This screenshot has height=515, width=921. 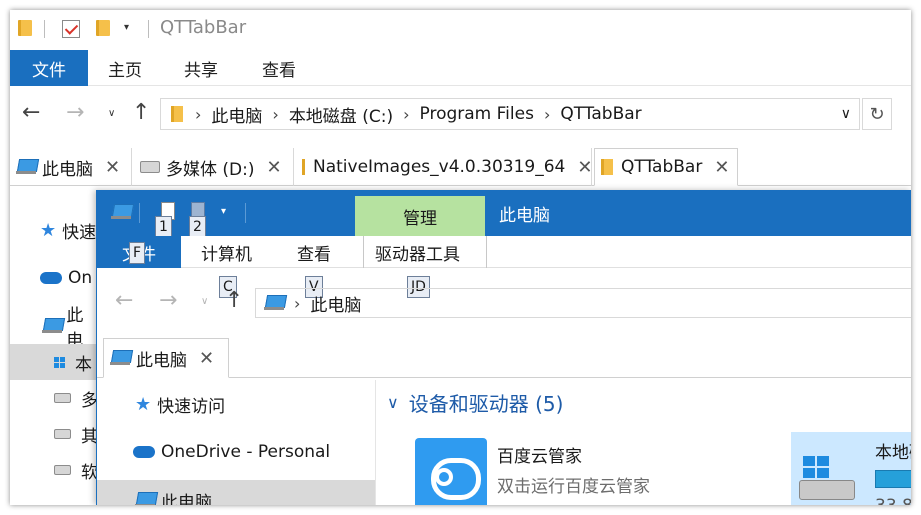 I want to click on front-navigation-pane: ★ 快速访问 OneDrive - Personal 此电脑, so click(x=236, y=442).